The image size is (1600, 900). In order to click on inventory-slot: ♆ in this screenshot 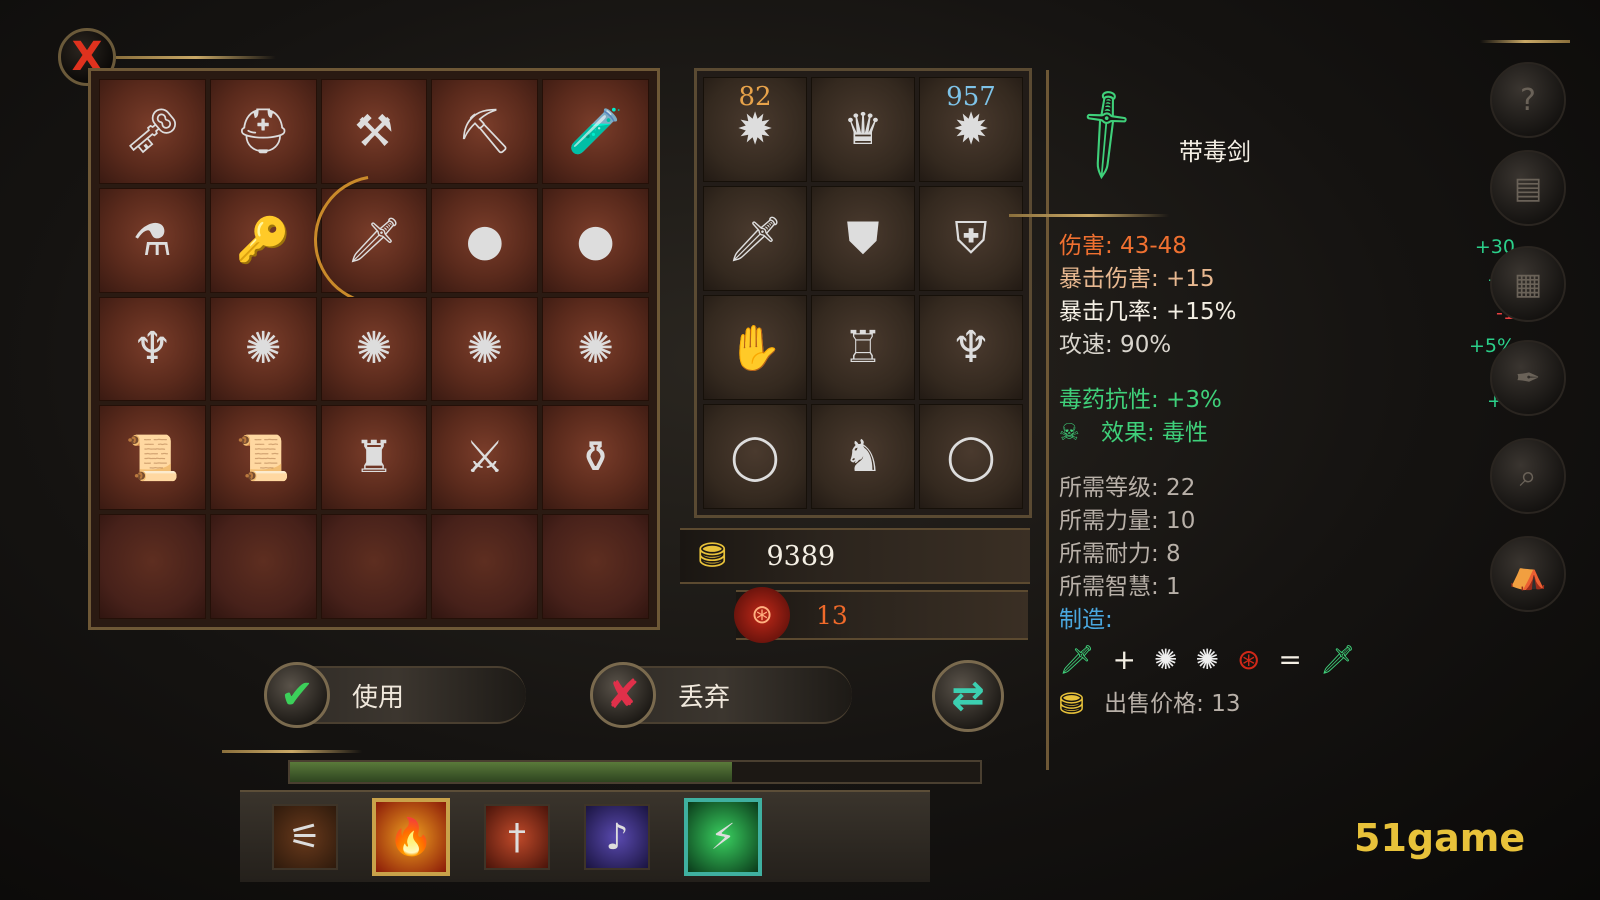, I will do `click(152, 349)`.